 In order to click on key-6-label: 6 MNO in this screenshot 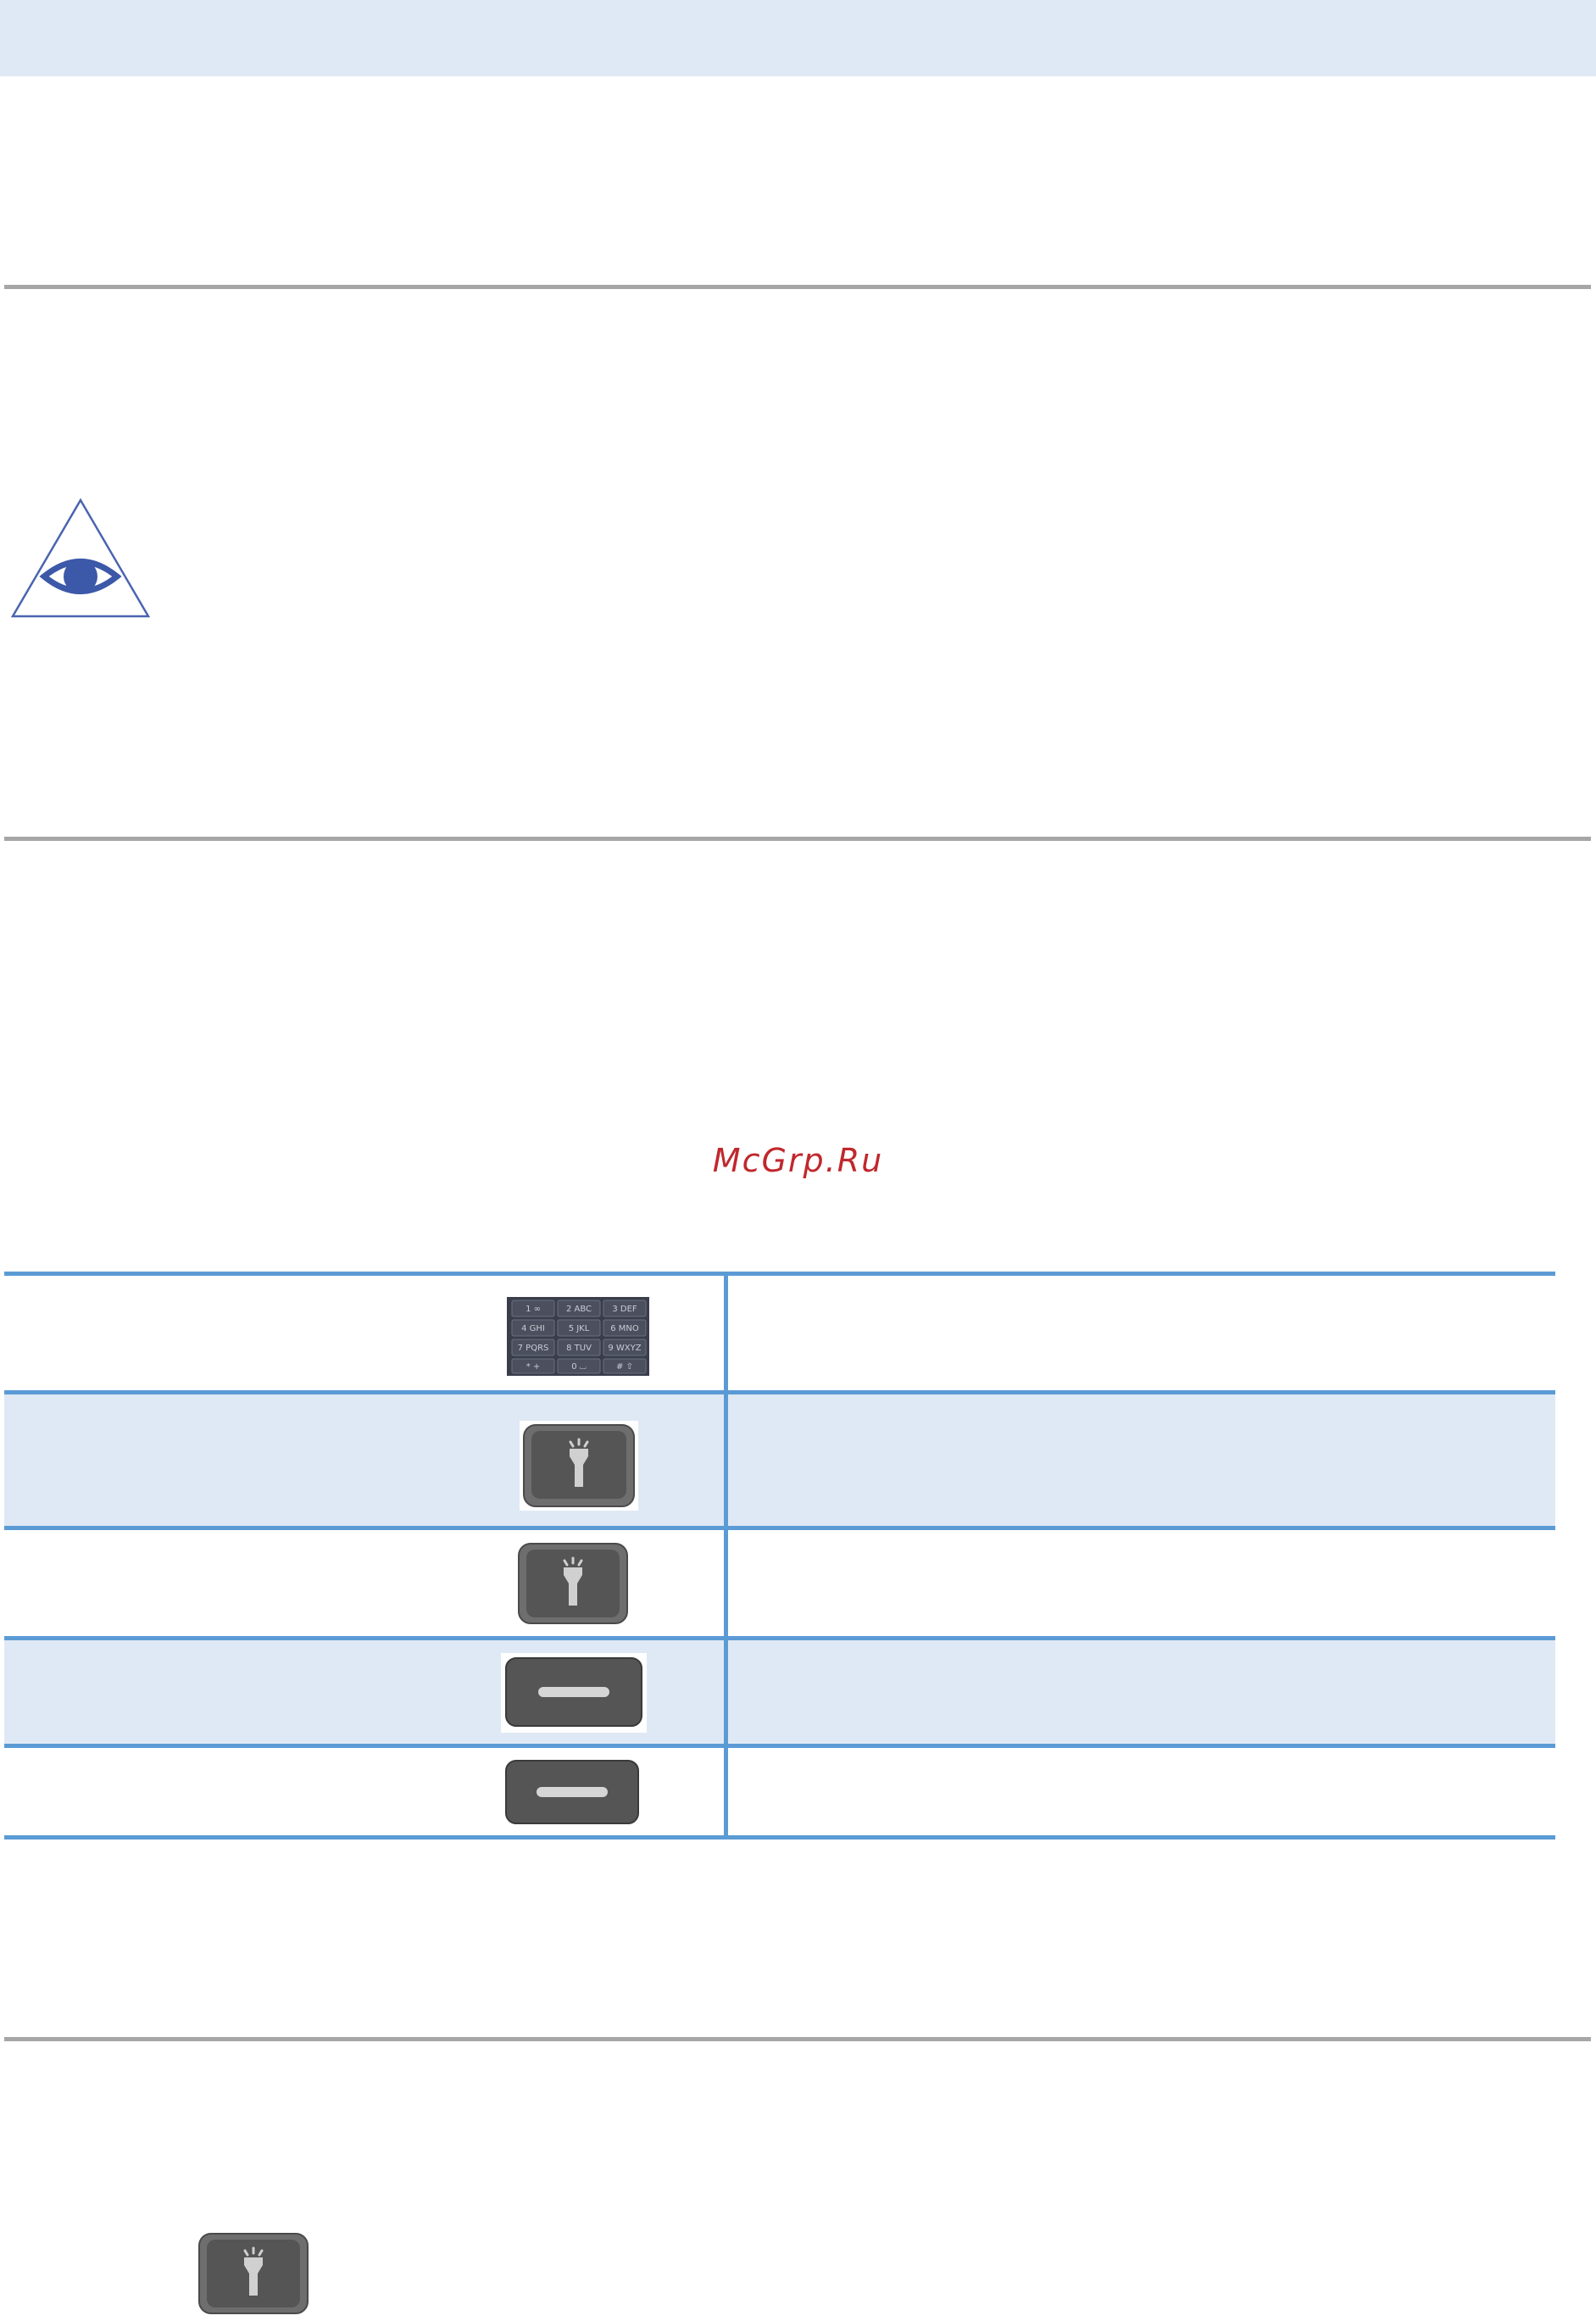, I will do `click(624, 1329)`.